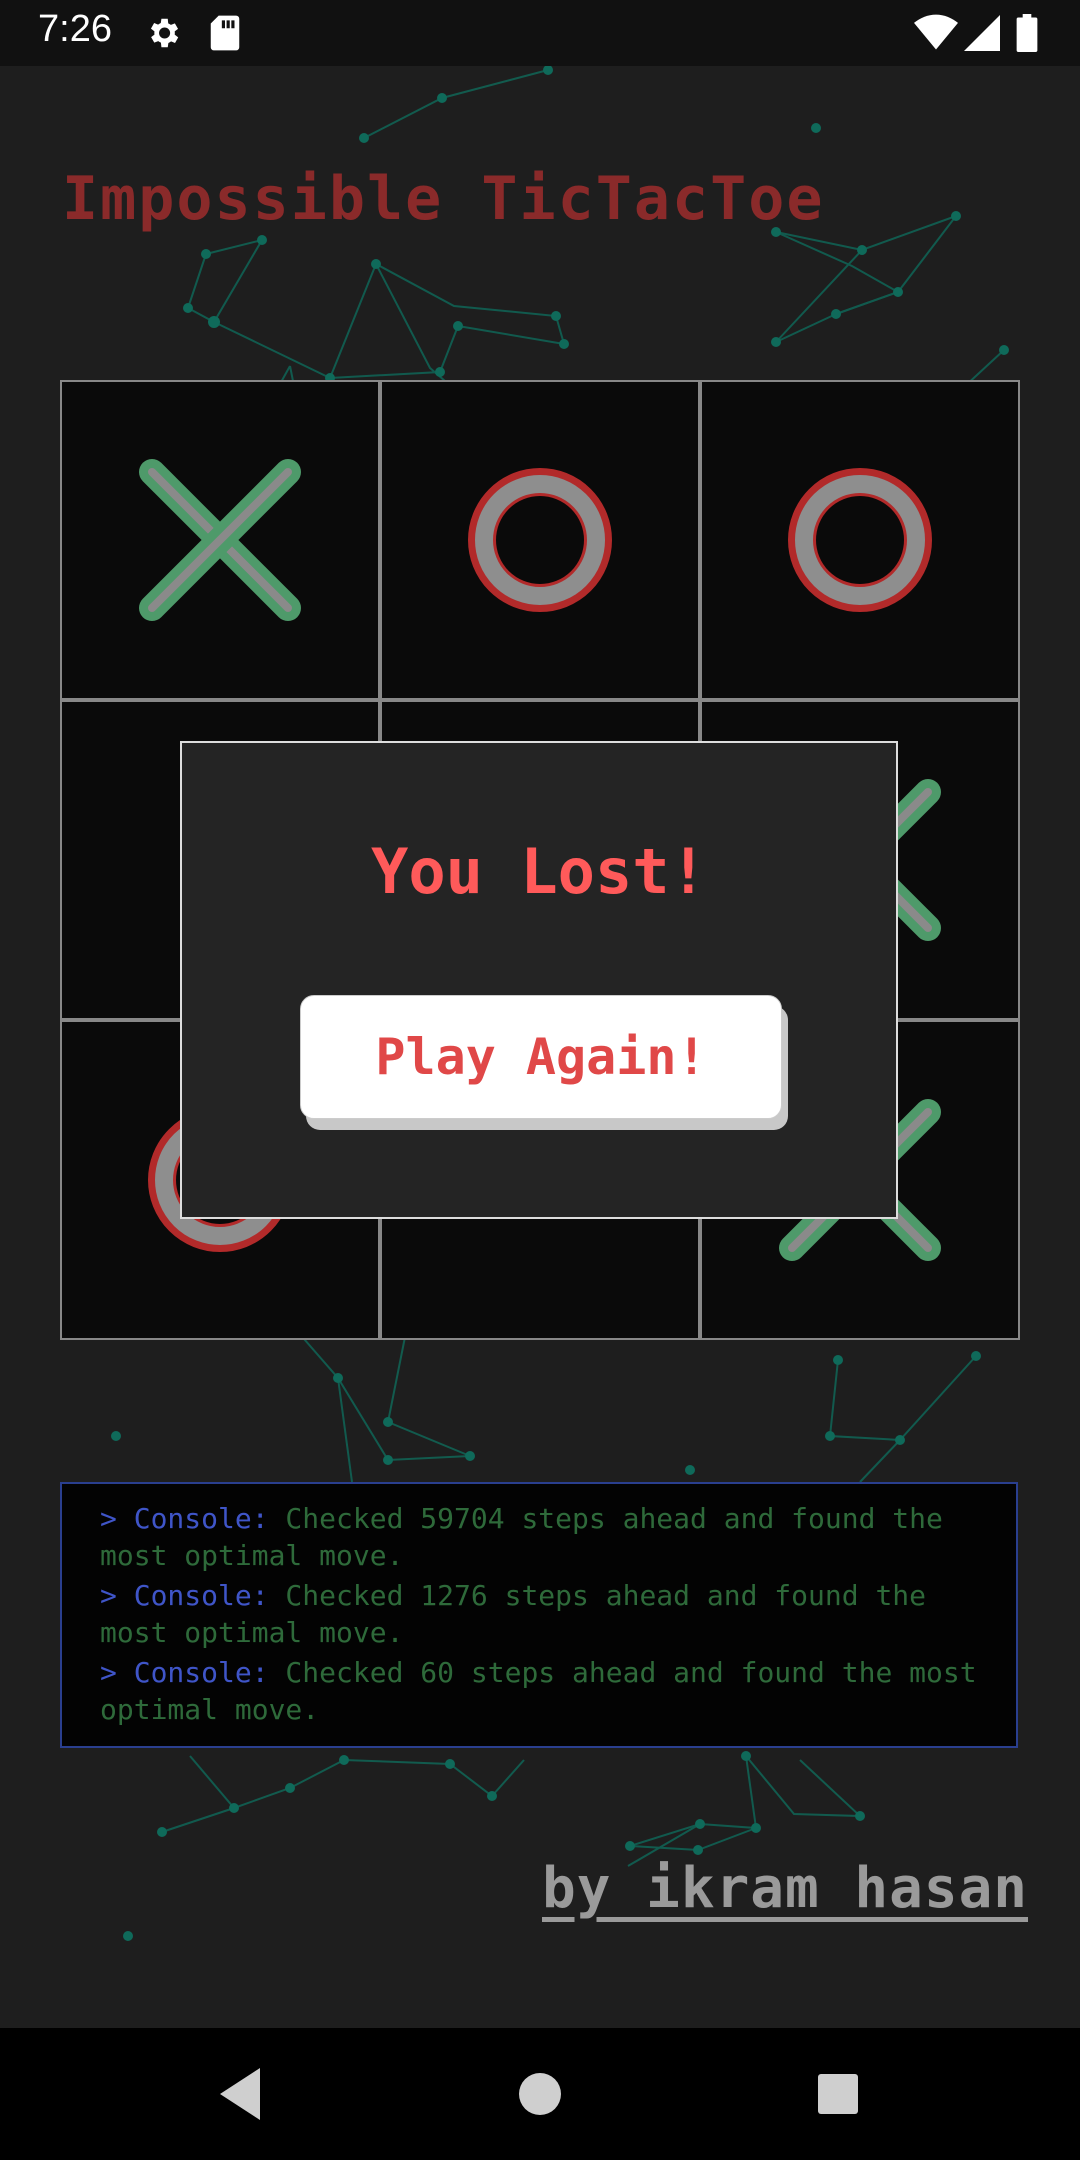 This screenshot has height=2160, width=1080. Describe the element at coordinates (443, 199) in the screenshot. I see `app-title: Impossible TicTacToe` at that location.